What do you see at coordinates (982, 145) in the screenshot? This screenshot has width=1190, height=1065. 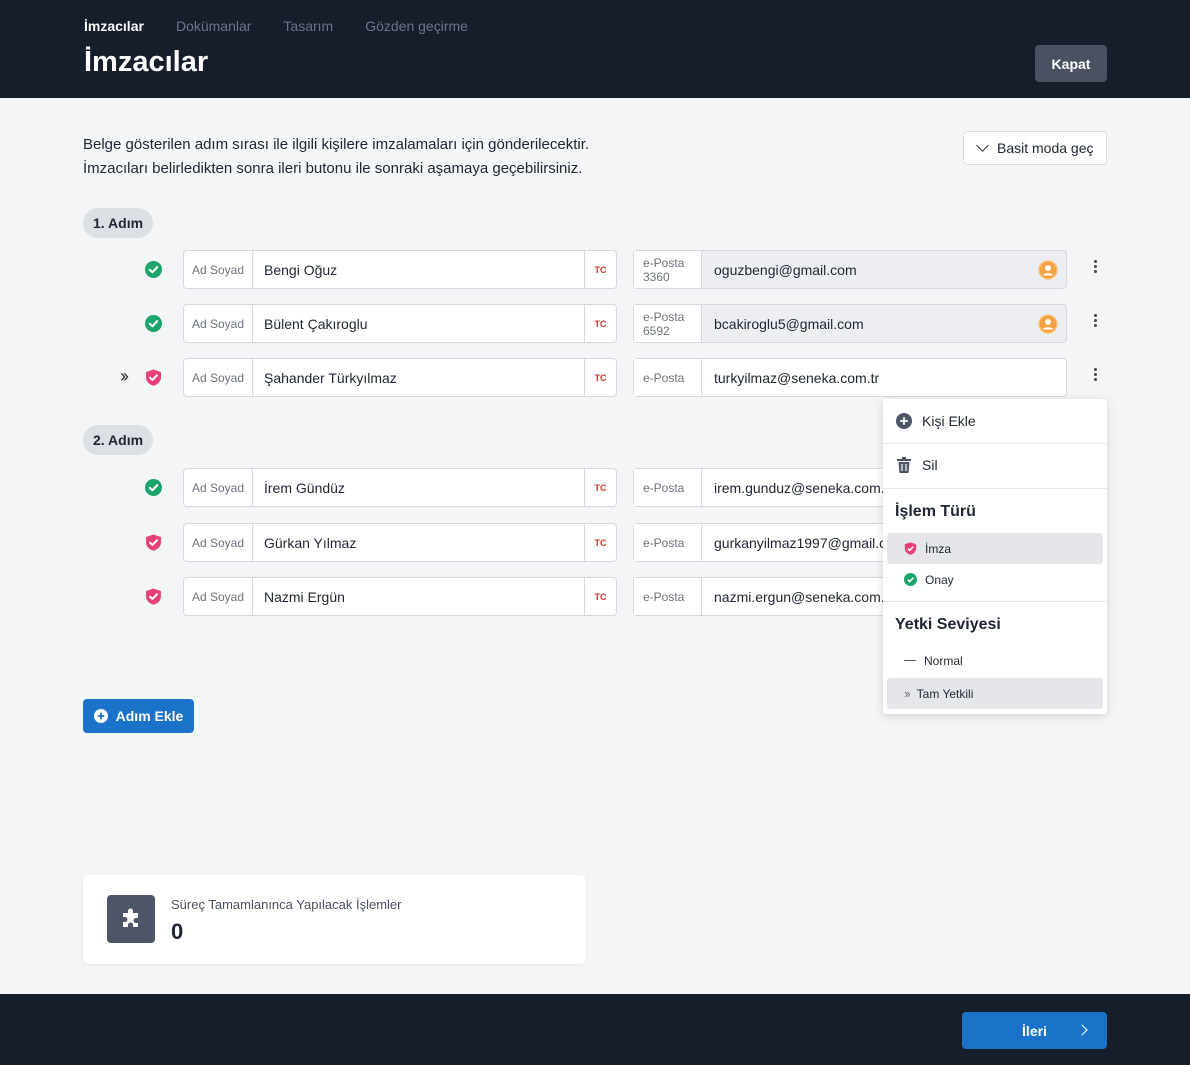 I see `chevron-down-icon` at bounding box center [982, 145].